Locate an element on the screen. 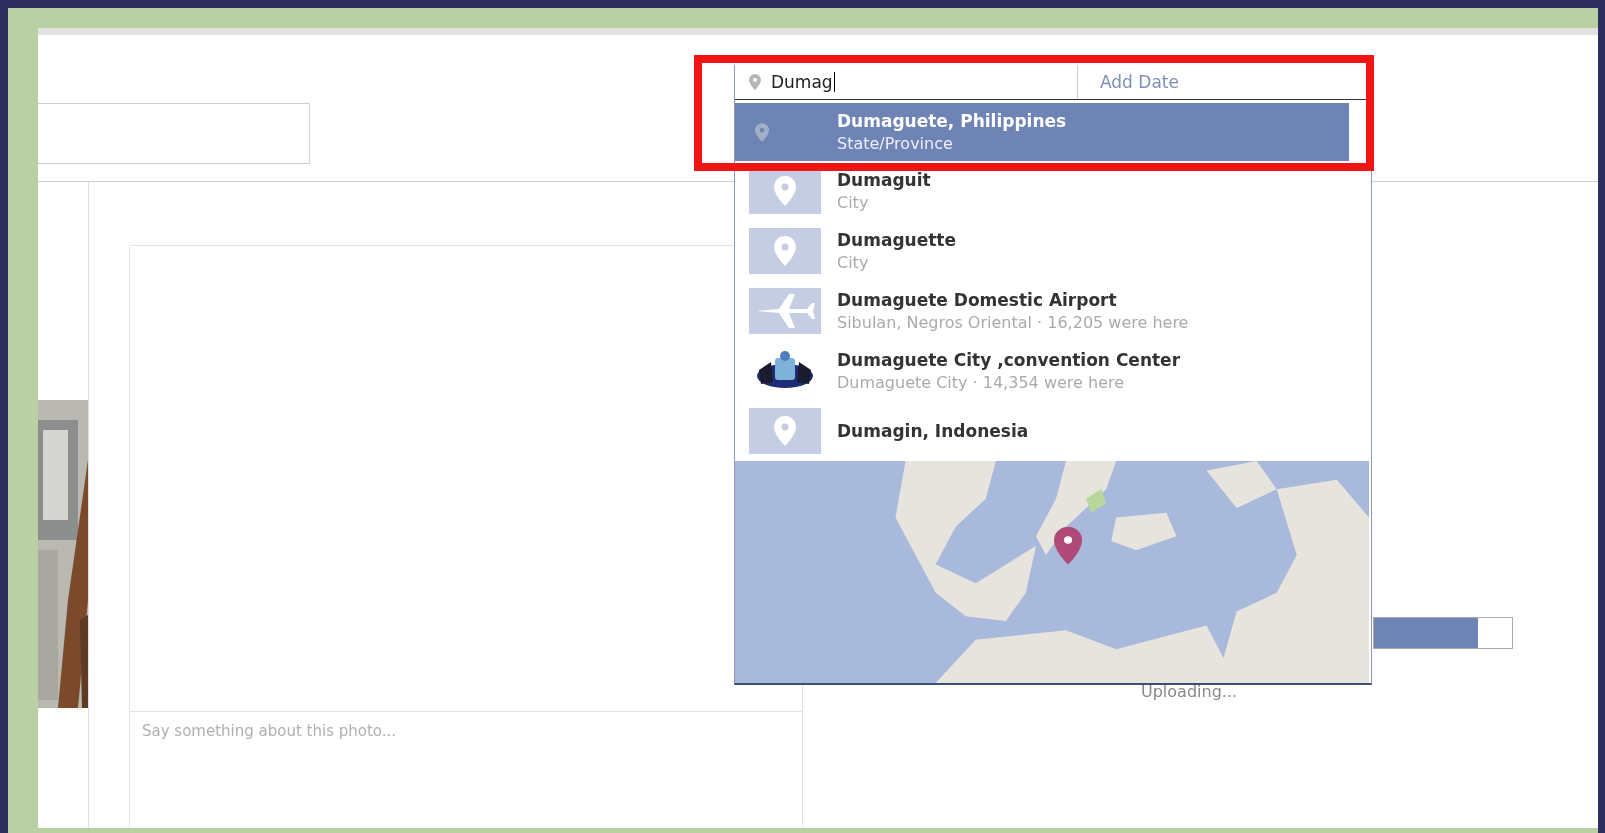 This screenshot has height=833, width=1605. place-detail: Sibulan, Negros Oriental · 16,205 were here is located at coordinates (1013, 322).